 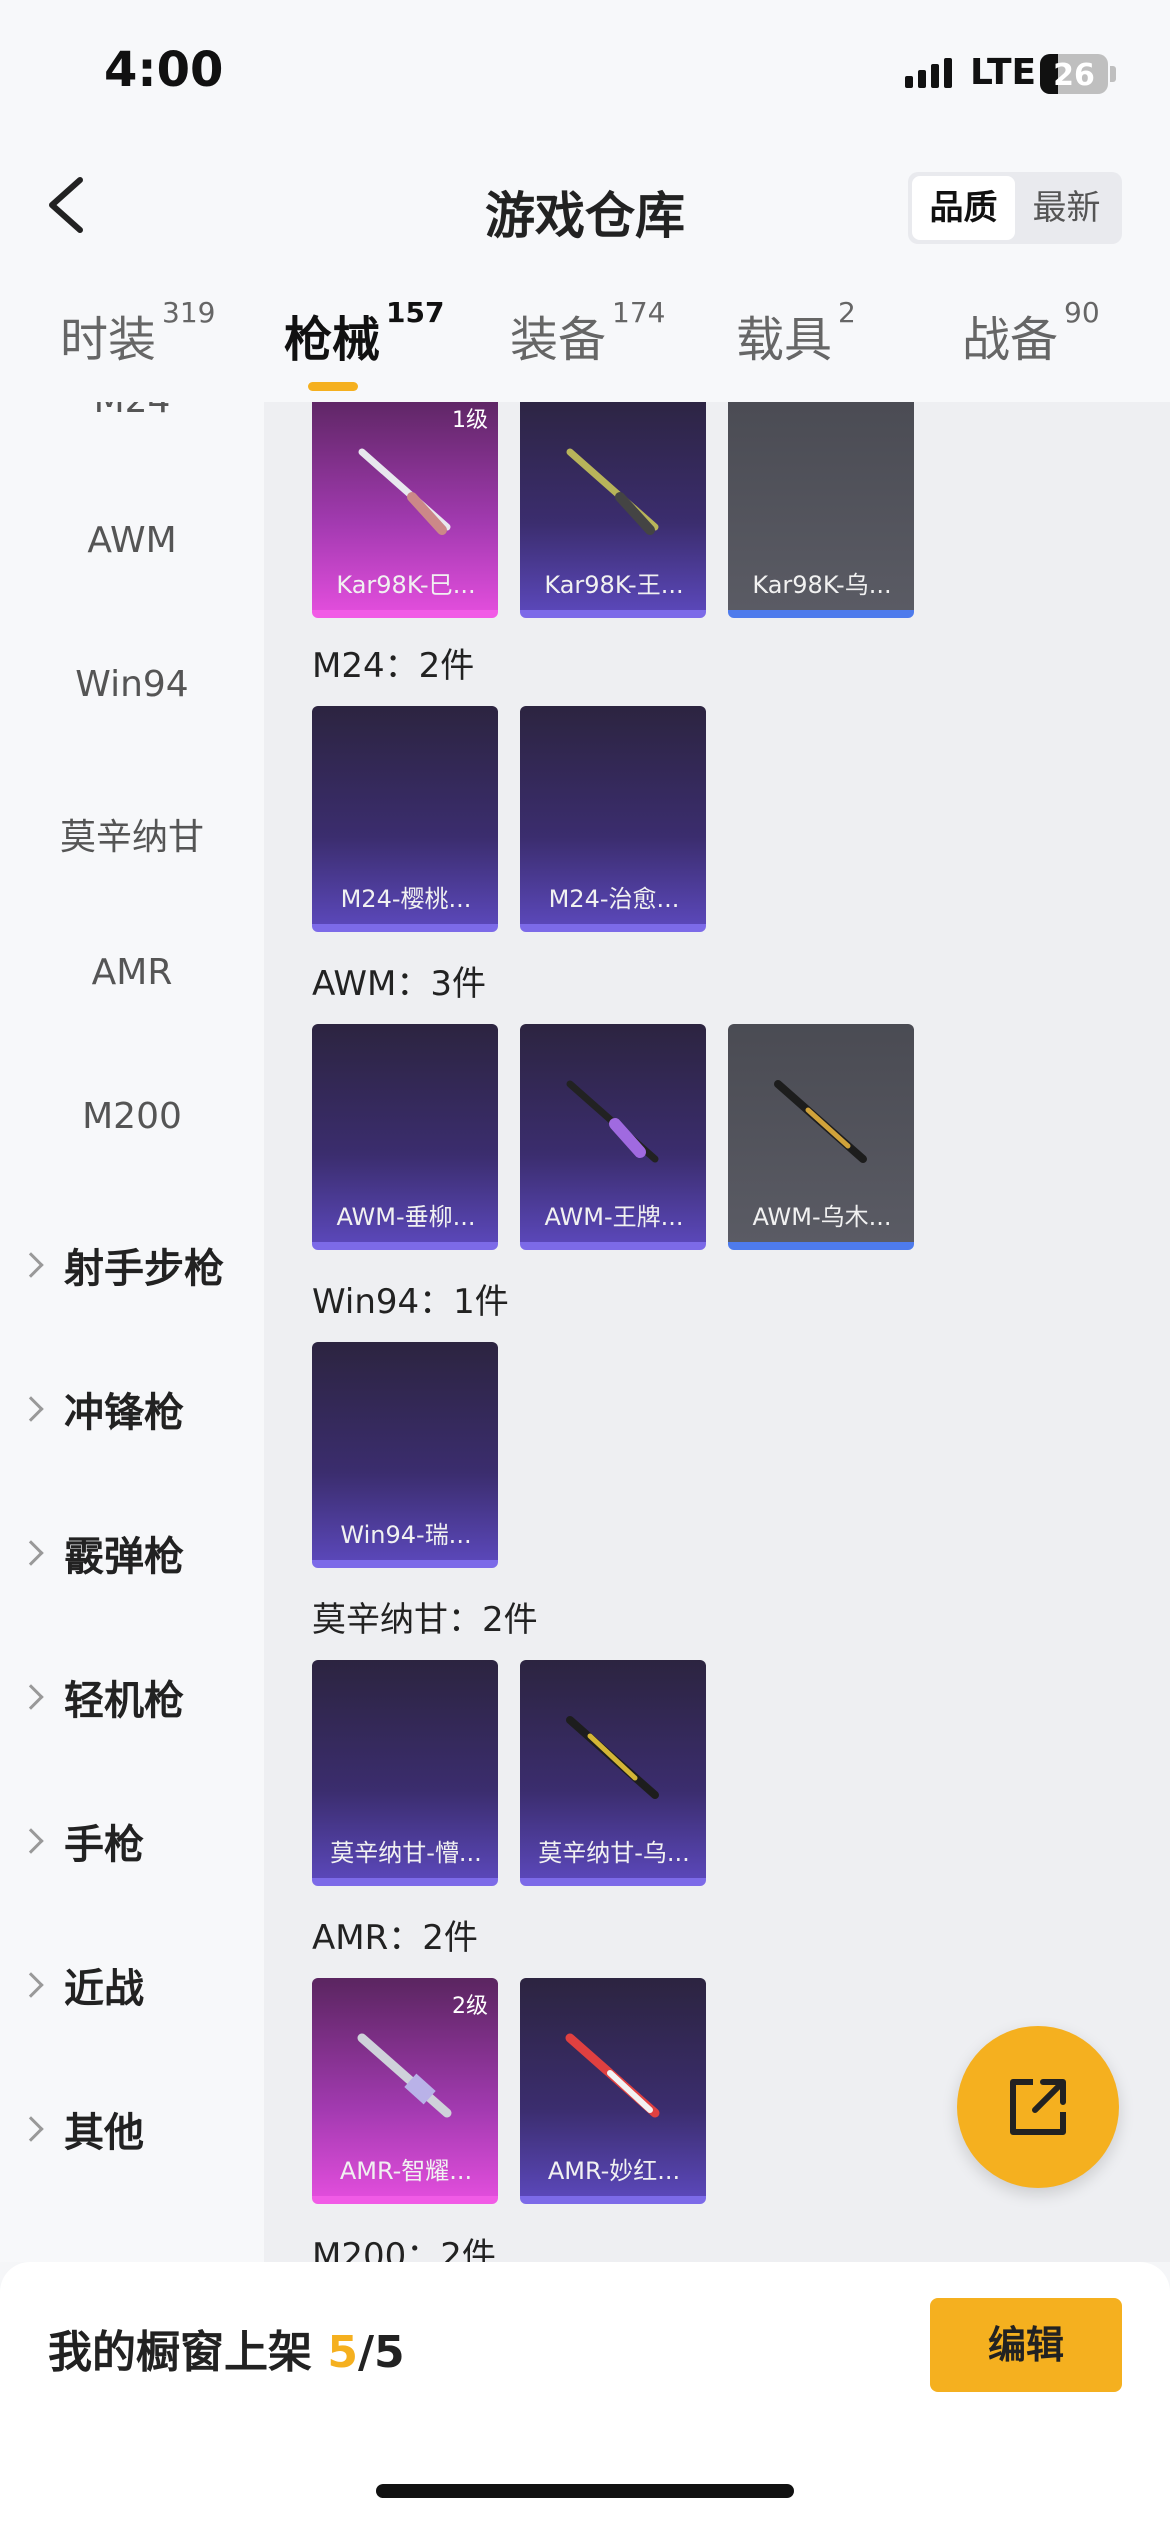 What do you see at coordinates (1003, 72) in the screenshot?
I see `network-label: LTE` at bounding box center [1003, 72].